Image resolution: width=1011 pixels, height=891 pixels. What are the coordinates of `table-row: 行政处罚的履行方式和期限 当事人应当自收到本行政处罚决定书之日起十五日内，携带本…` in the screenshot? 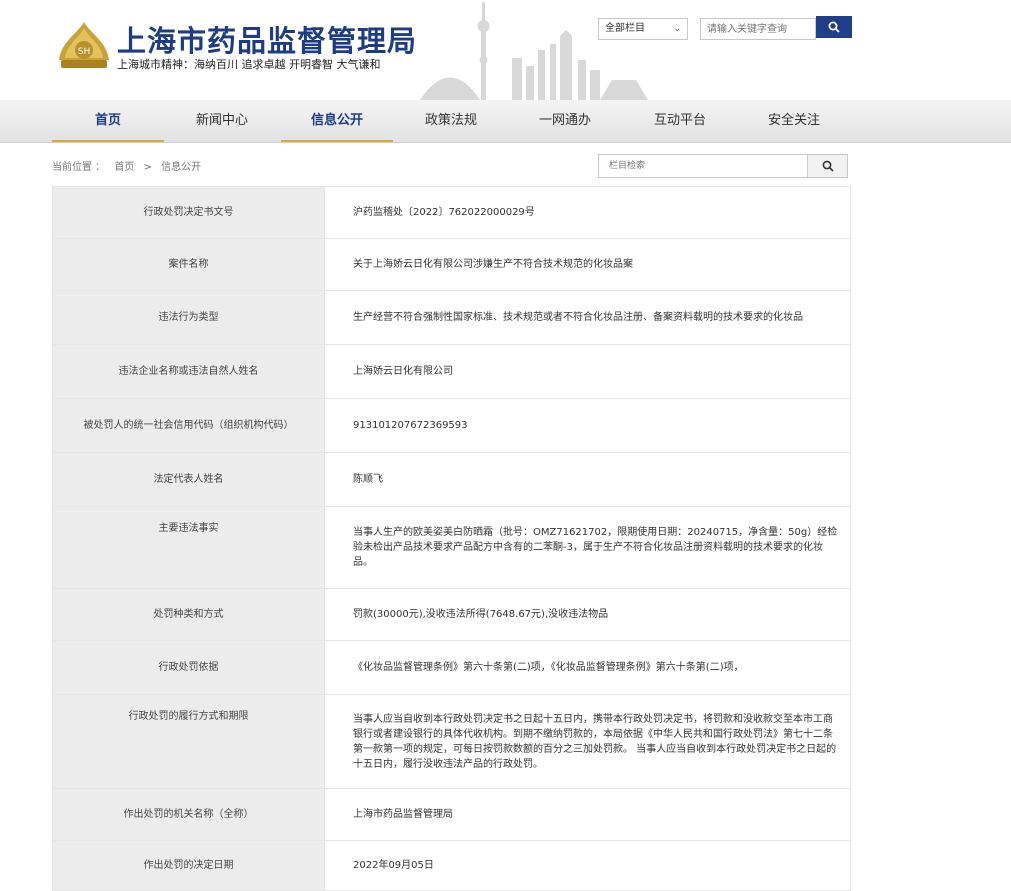 It's located at (451, 741).